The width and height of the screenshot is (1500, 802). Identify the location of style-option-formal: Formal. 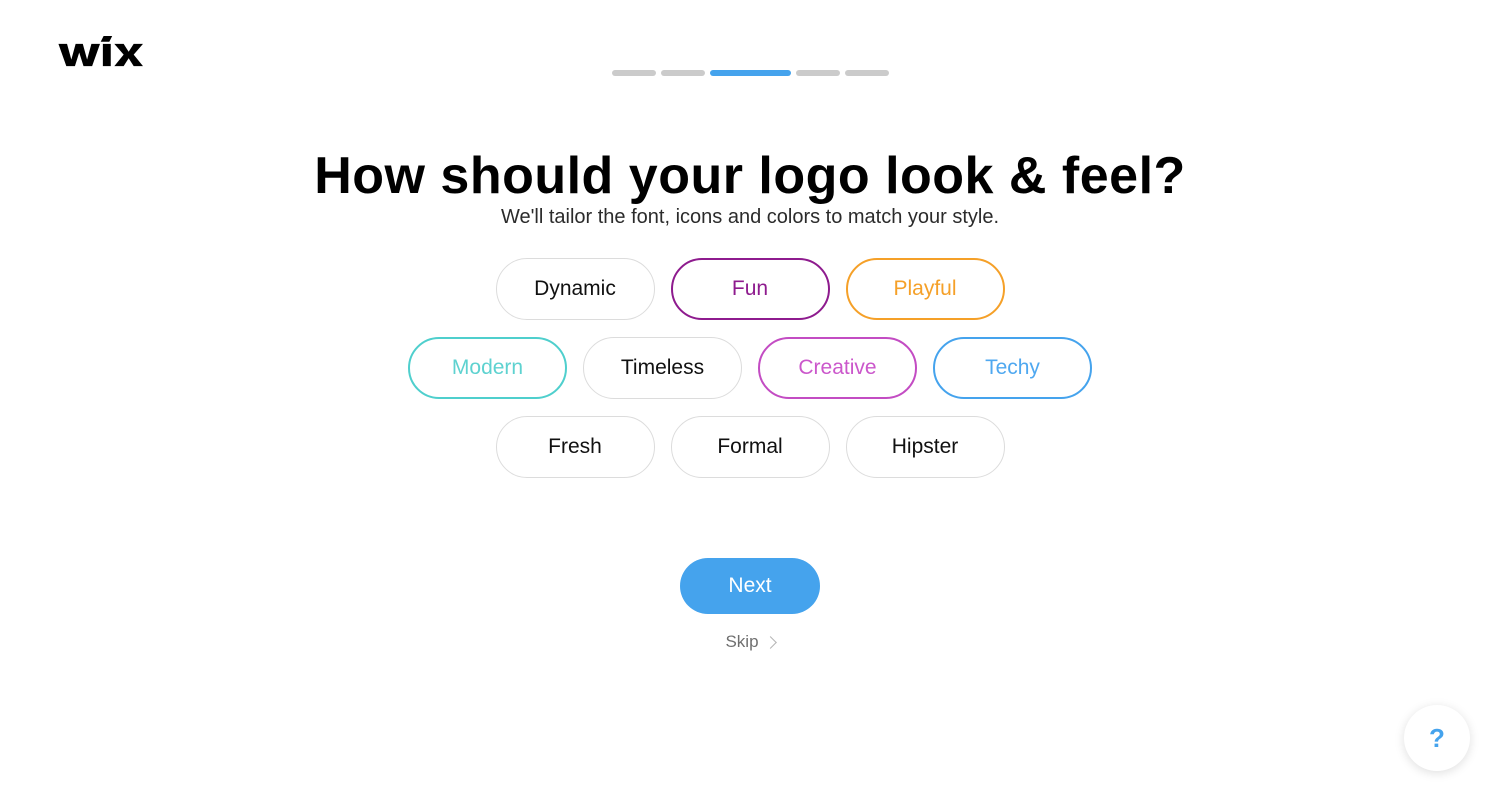
(750, 447).